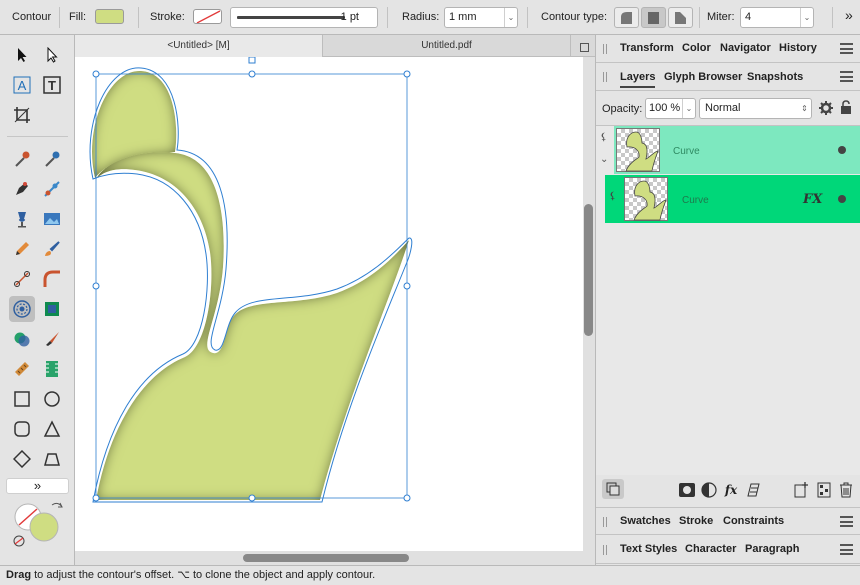 The image size is (860, 585). What do you see at coordinates (326, 558) in the screenshot?
I see `horizontal-scrollbar` at bounding box center [326, 558].